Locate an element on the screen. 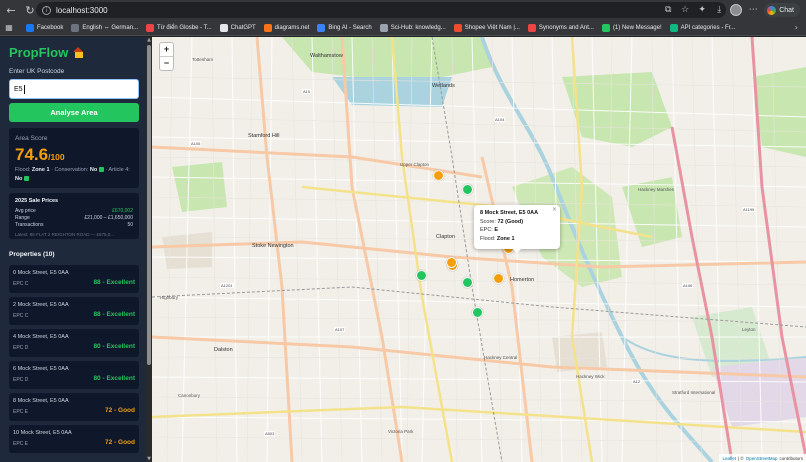 The width and height of the screenshot is (806, 462). property-card: 4 Mock Street, E5 0AA EPC D 80 - Excellent is located at coordinates (74, 343).